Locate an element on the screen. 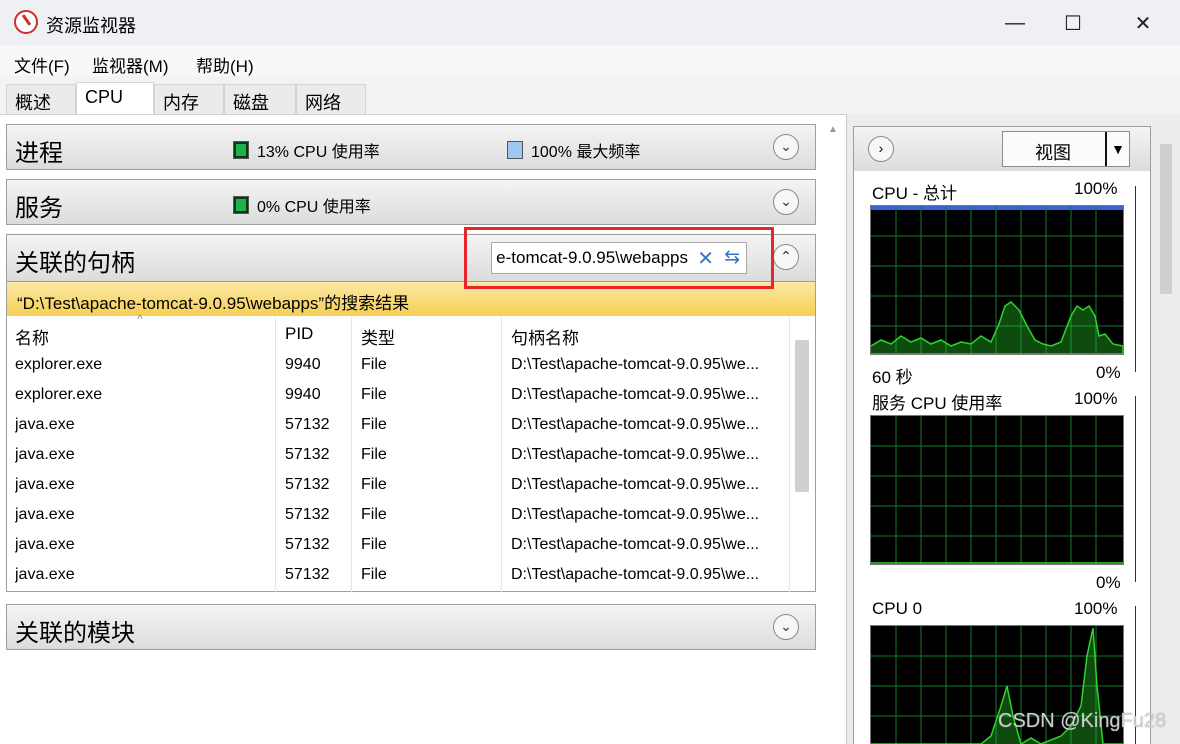 The height and width of the screenshot is (744, 1180). view-dropdown-button: 视图 ▼ is located at coordinates (1066, 149).